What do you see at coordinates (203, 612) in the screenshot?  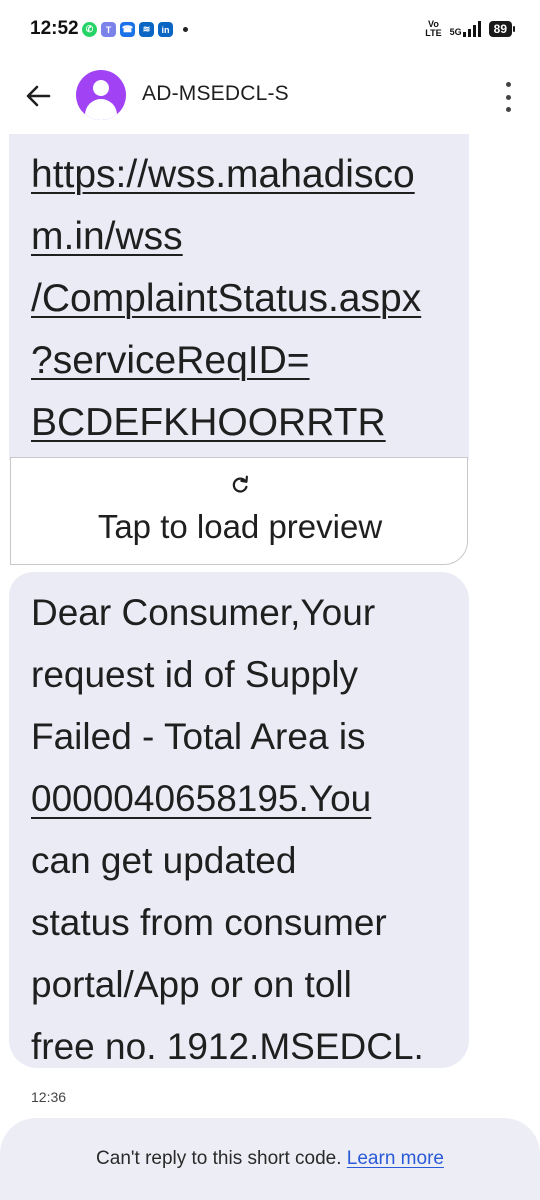 I see `message-line: Dear Consumer,Your` at bounding box center [203, 612].